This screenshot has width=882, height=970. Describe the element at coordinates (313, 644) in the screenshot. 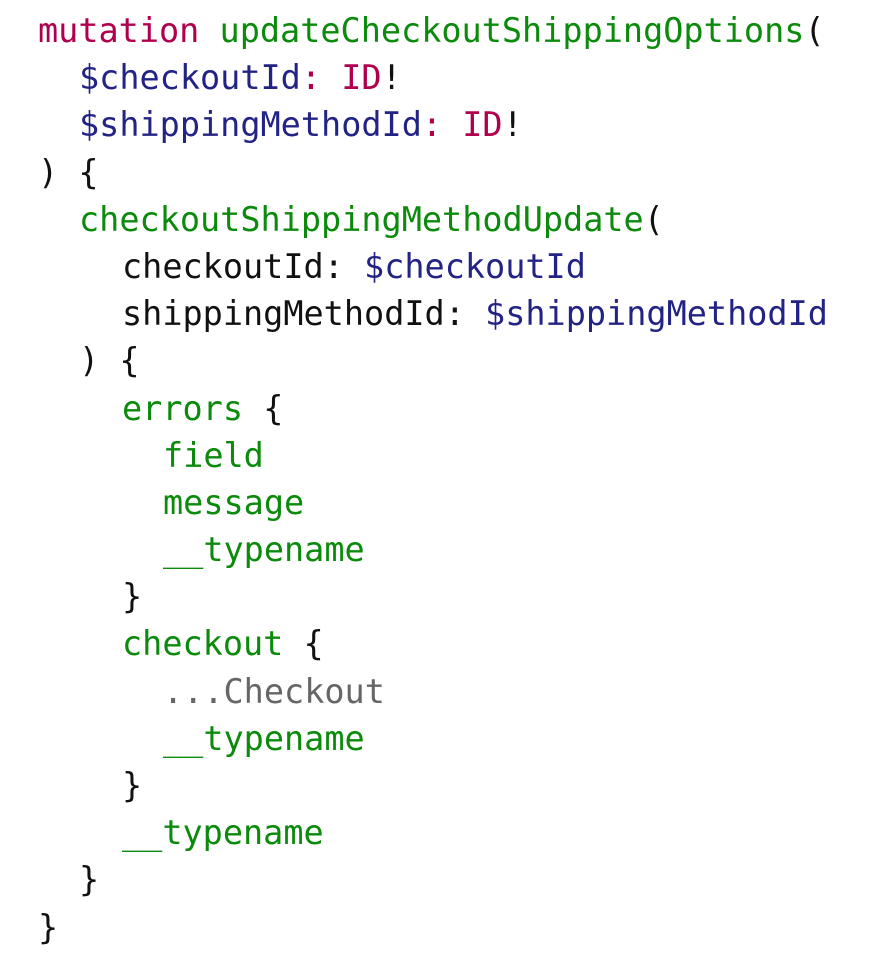

I see `checkout-open-brace: {` at that location.